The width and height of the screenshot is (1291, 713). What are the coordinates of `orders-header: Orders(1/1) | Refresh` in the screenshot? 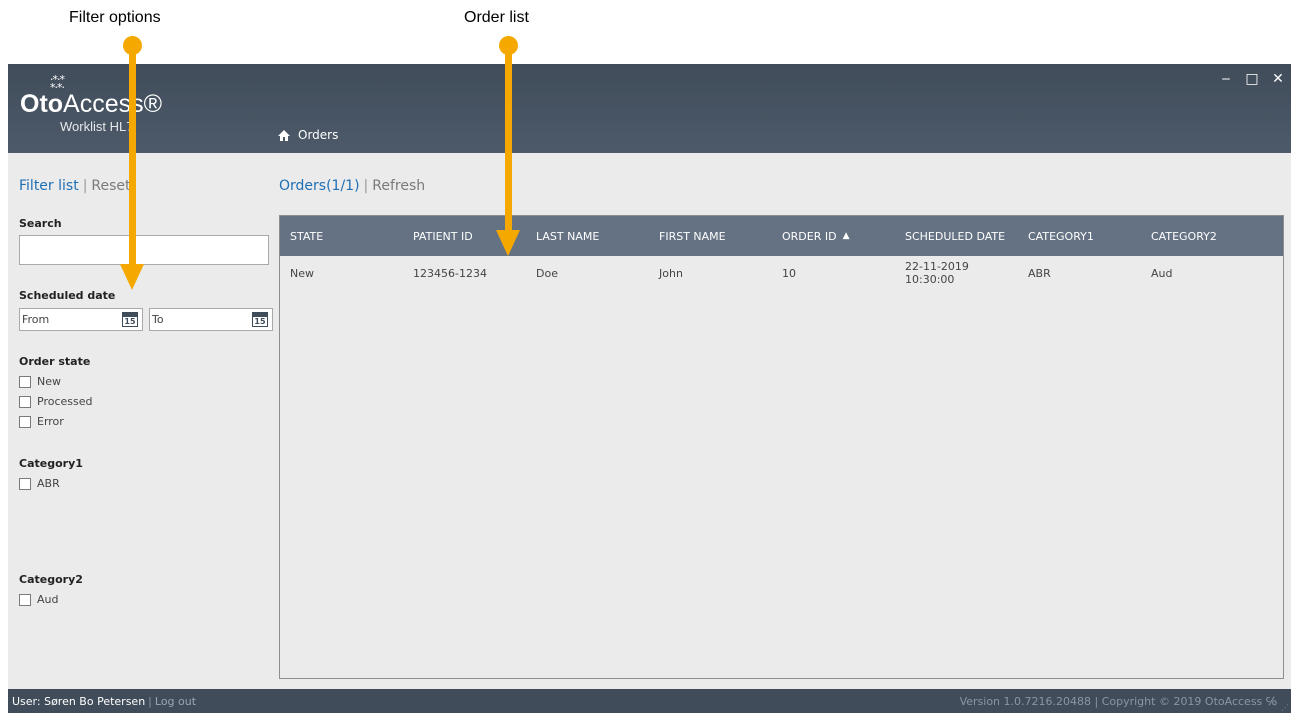 It's located at (352, 186).